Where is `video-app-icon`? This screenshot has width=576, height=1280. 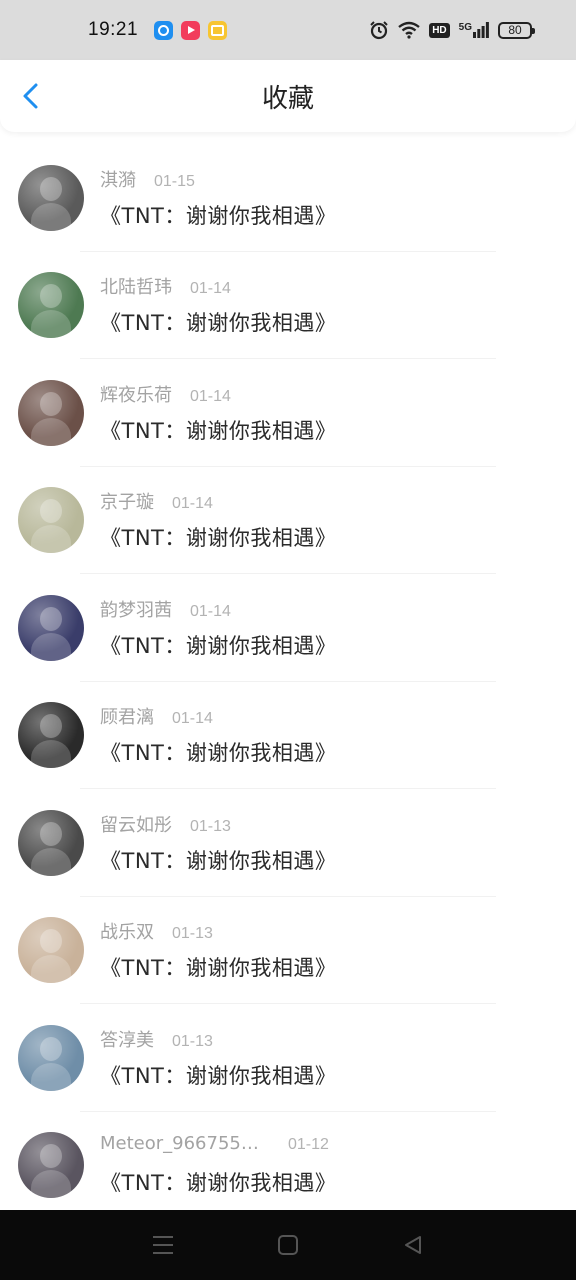
video-app-icon is located at coordinates (191, 30).